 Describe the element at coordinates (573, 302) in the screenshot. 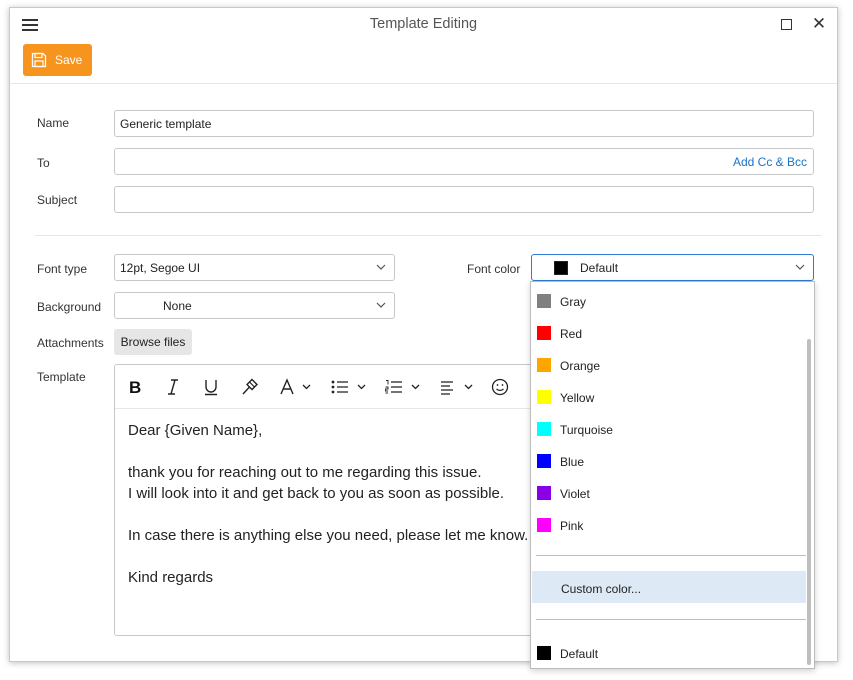

I see `color-option-label: Gray` at that location.